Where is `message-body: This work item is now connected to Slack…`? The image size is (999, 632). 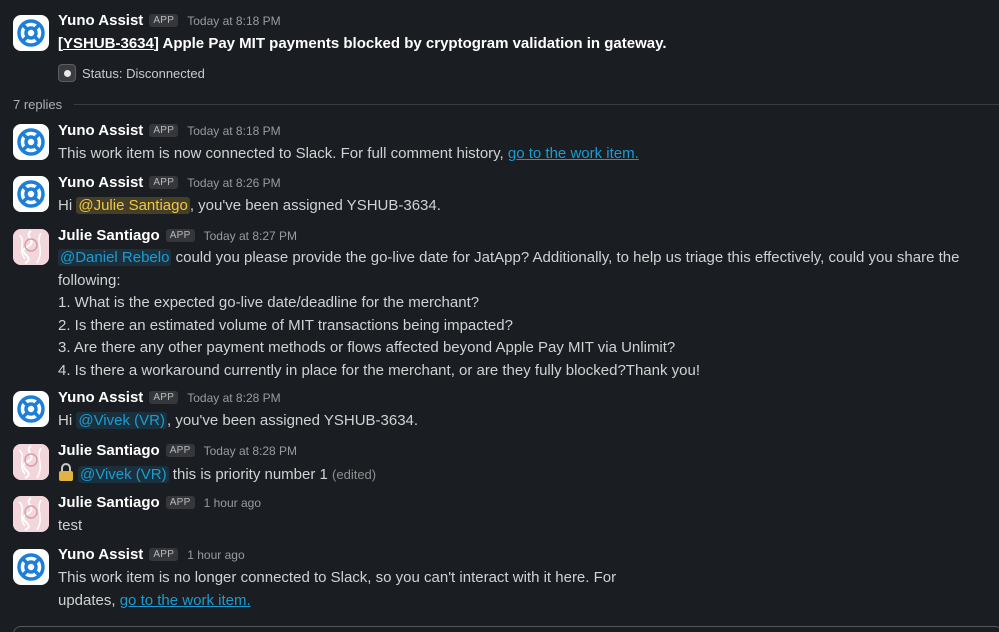
message-body: This work item is now connected to Slack… is located at coordinates (513, 154).